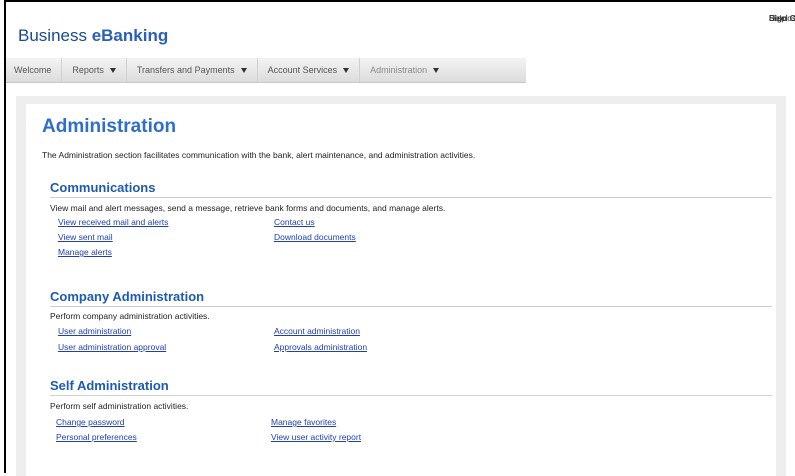  Describe the element at coordinates (112, 347) in the screenshot. I see `user-administration-approval-link: User administration approval` at that location.